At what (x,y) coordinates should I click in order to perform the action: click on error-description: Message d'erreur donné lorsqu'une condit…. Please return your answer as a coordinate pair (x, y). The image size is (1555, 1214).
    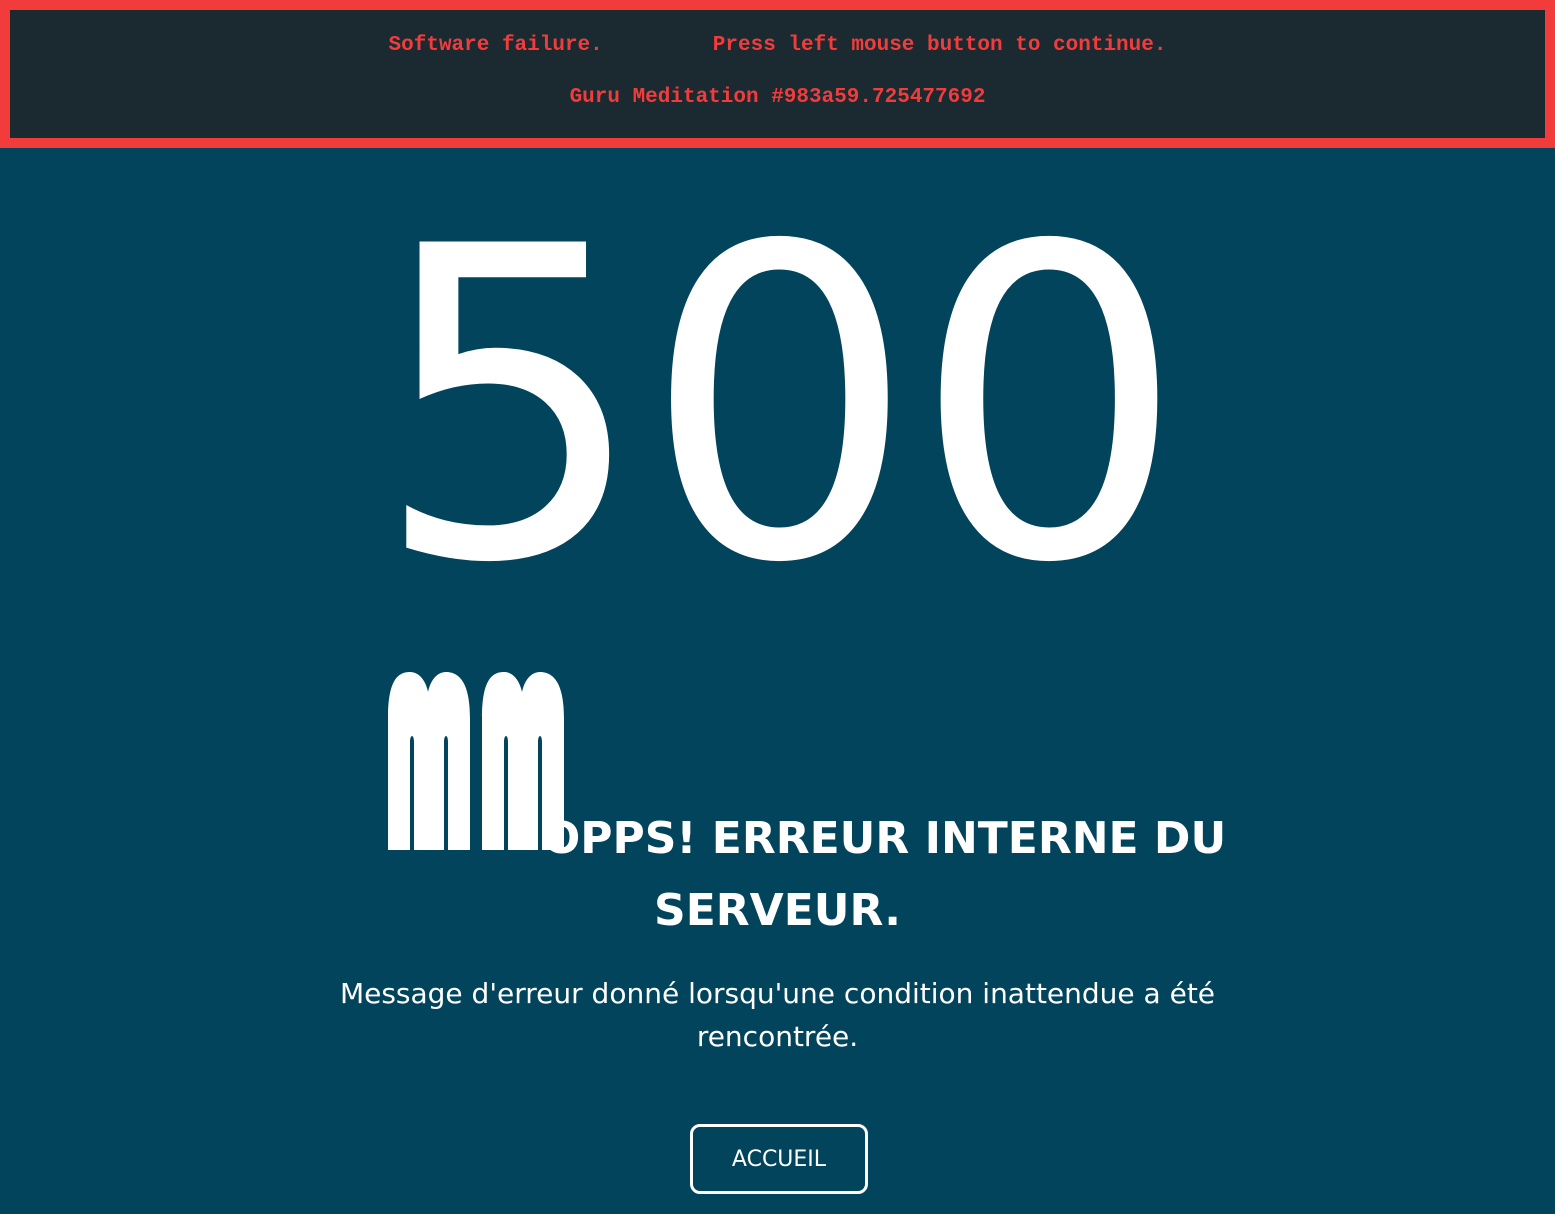
    Looking at the image, I should click on (777, 1015).